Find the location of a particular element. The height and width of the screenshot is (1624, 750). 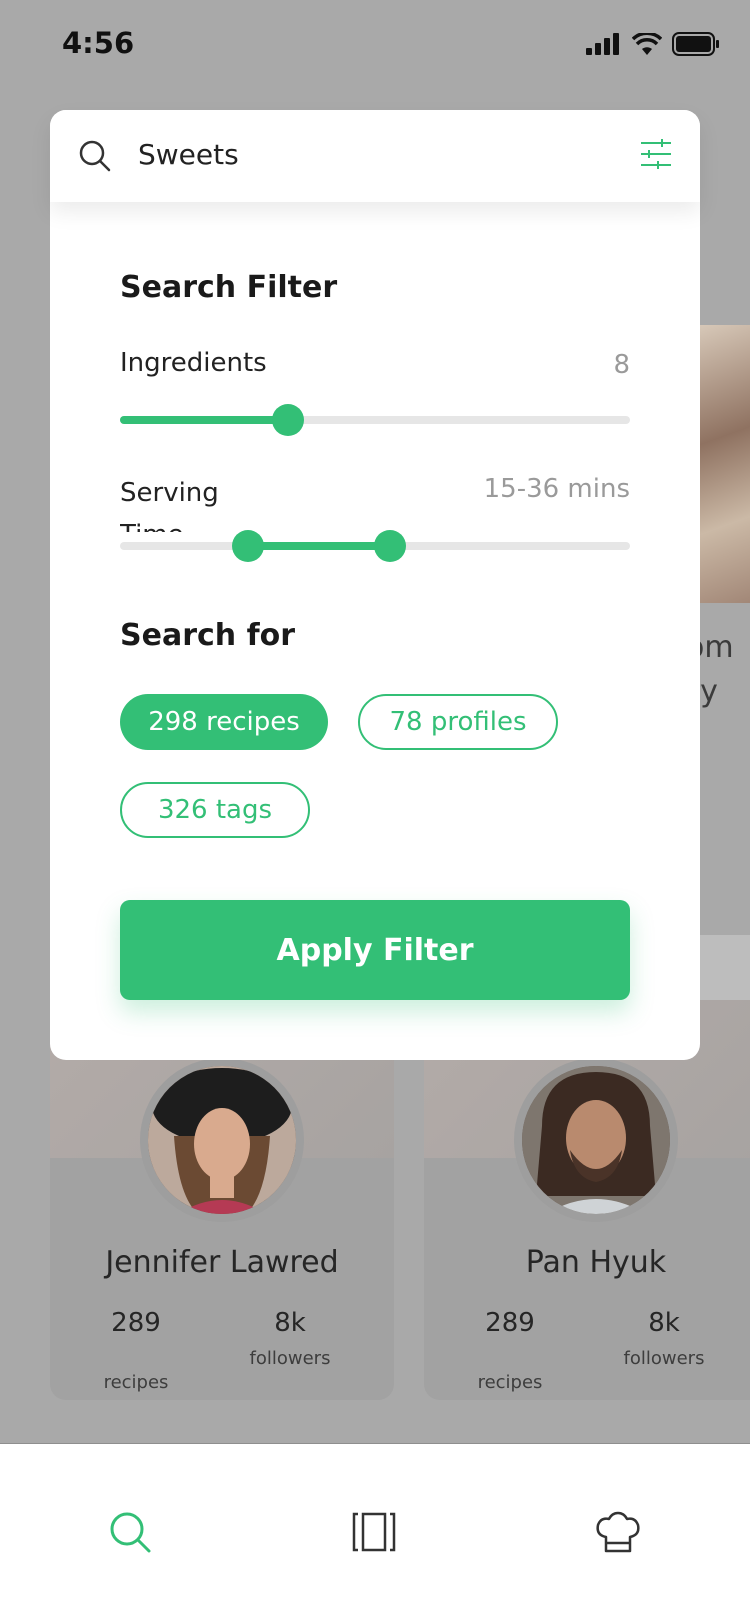

status-icons is located at coordinates (653, 44).